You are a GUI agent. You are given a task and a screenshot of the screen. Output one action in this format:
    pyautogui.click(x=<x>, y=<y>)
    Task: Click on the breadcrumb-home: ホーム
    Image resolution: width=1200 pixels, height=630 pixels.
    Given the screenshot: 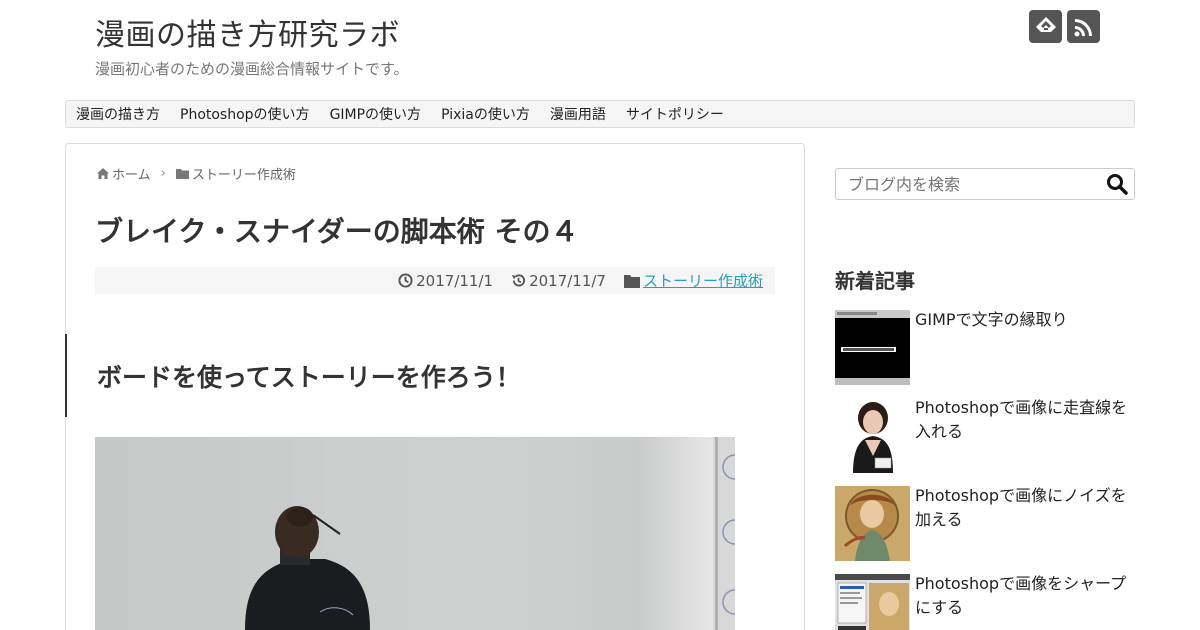 What is the action you would take?
    pyautogui.click(x=124, y=173)
    